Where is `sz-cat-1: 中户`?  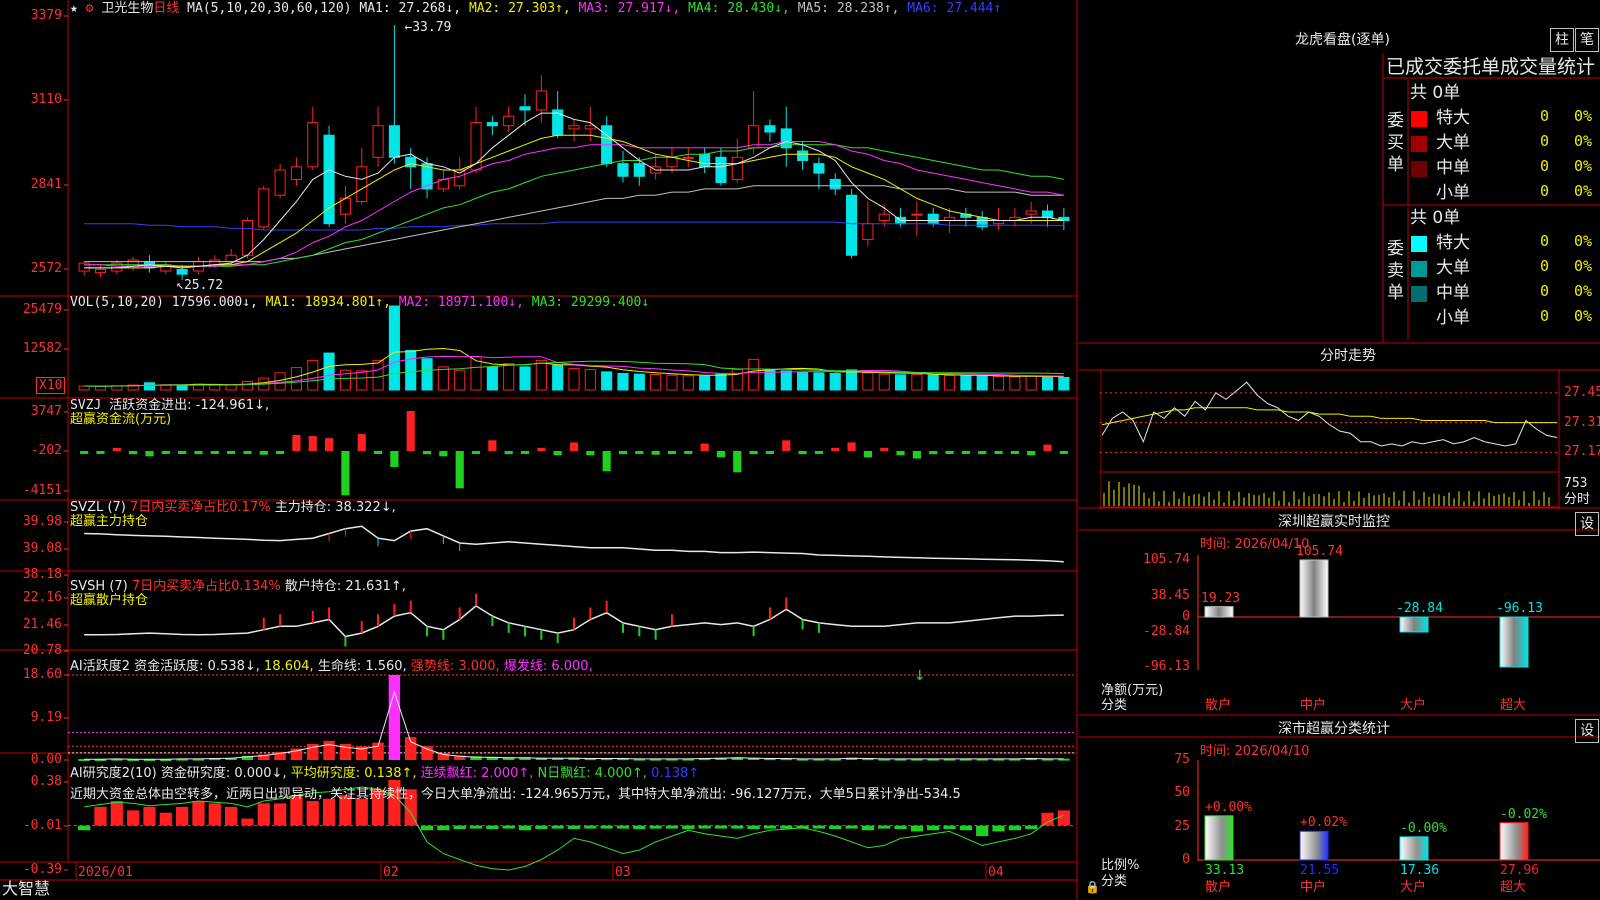
sz-cat-1: 中户 is located at coordinates (1313, 705).